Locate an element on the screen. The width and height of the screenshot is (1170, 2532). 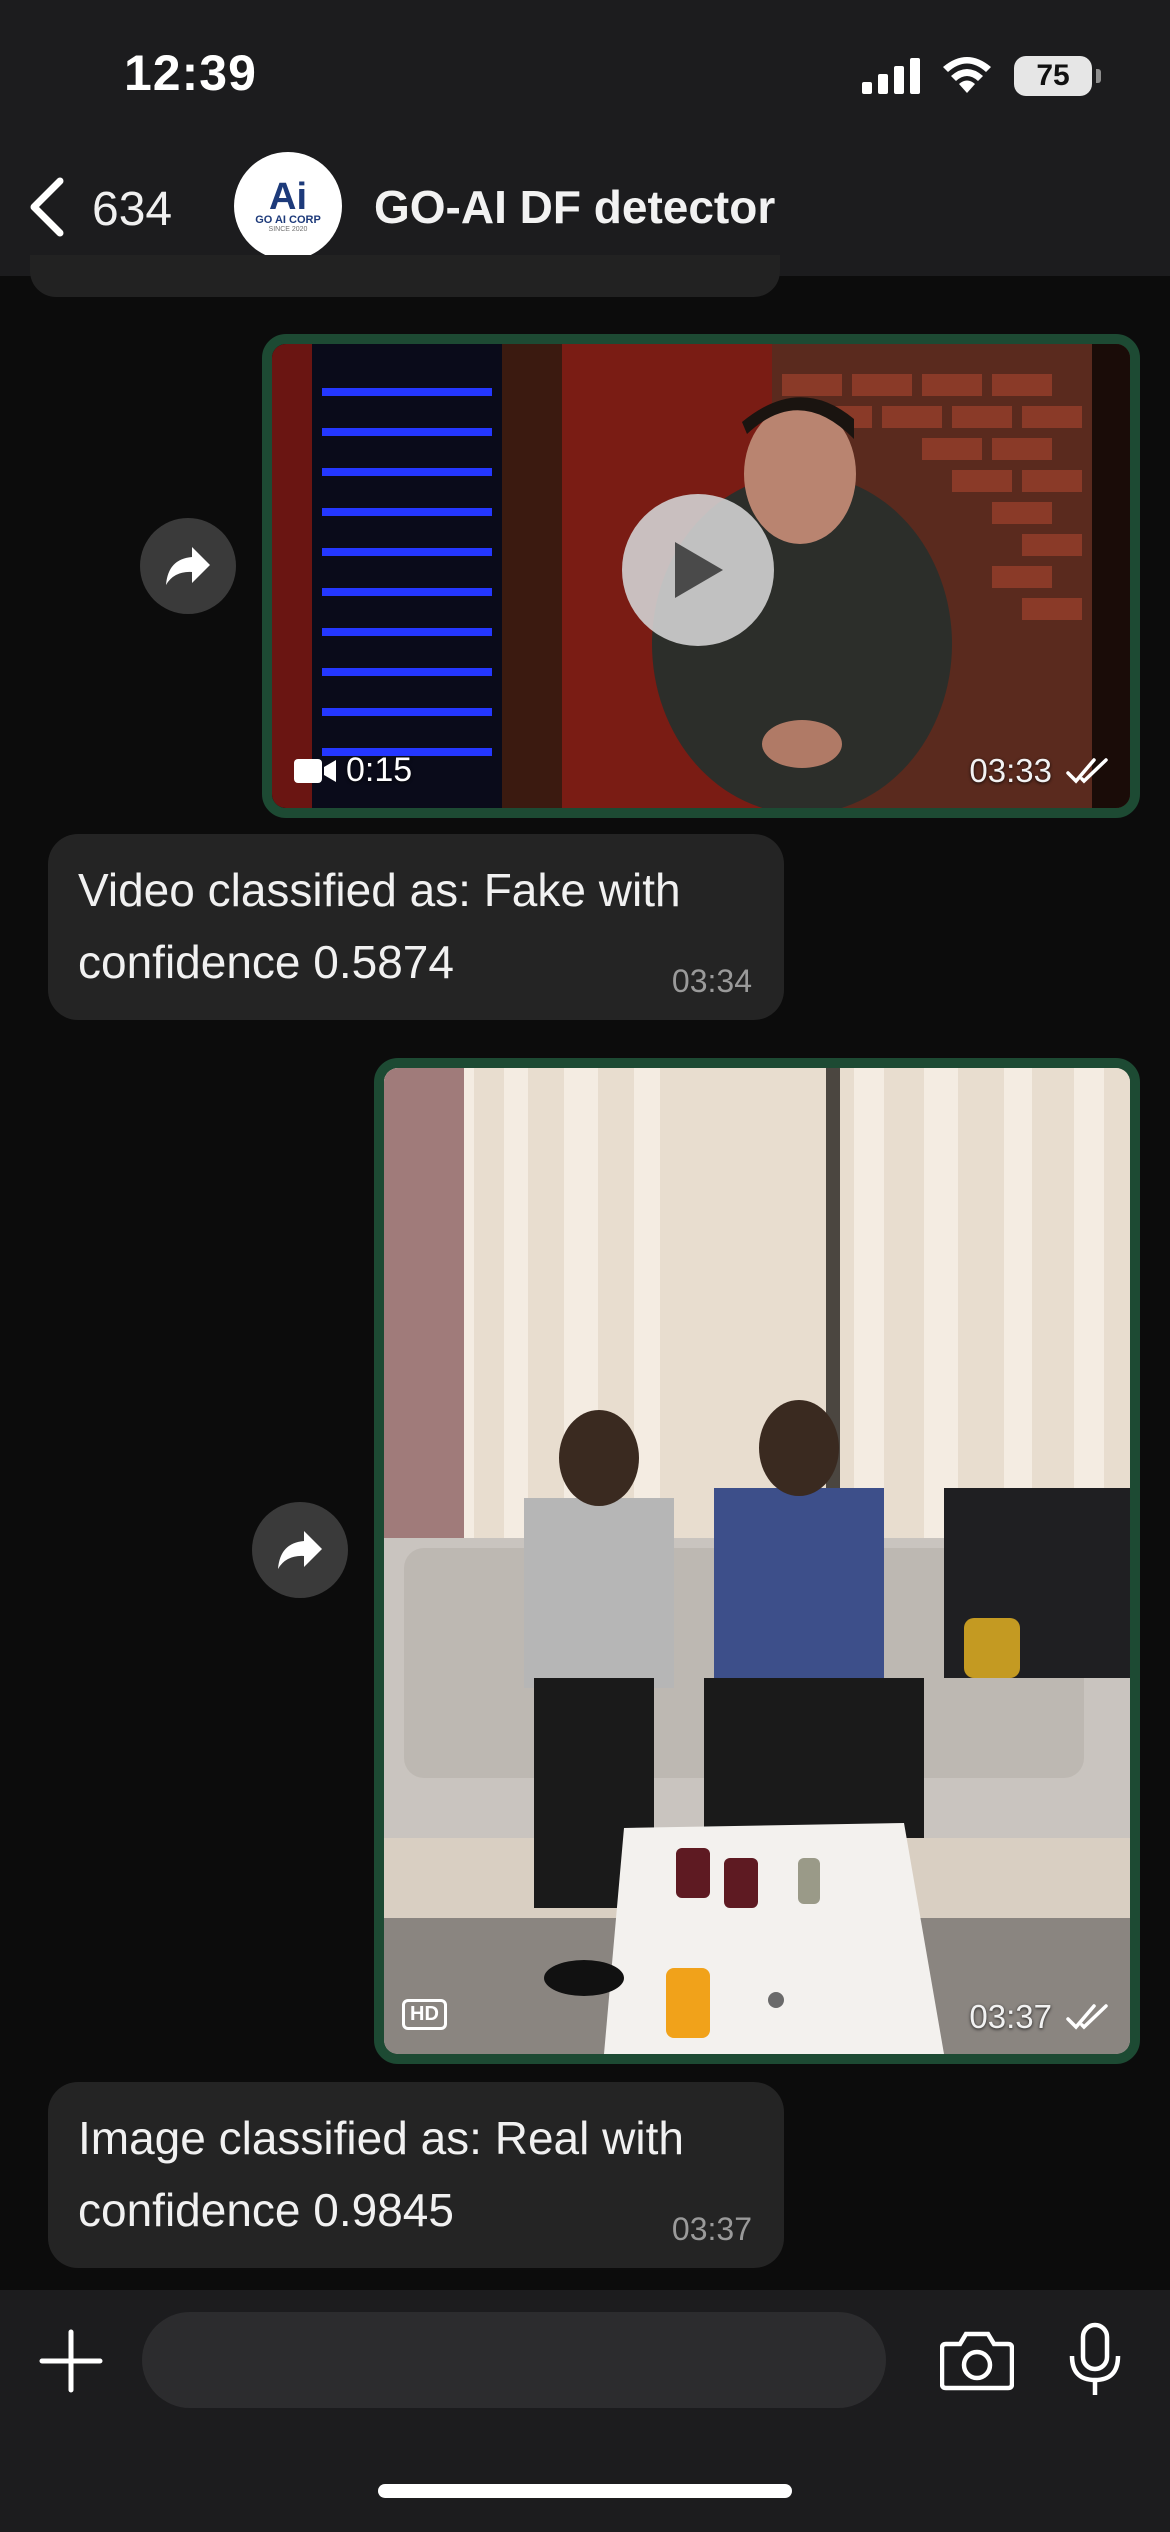
back-chevron-icon is located at coordinates (47, 207).